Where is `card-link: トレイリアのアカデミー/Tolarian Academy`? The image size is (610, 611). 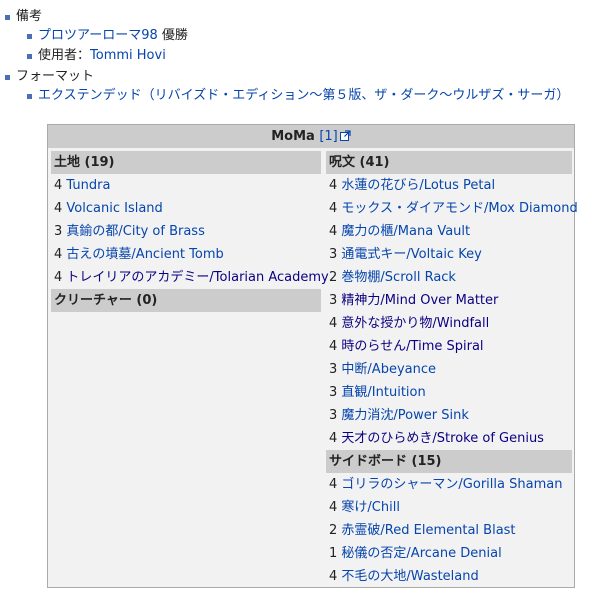 card-link: トレイリアのアカデミー/Tolarian Academy is located at coordinates (197, 277).